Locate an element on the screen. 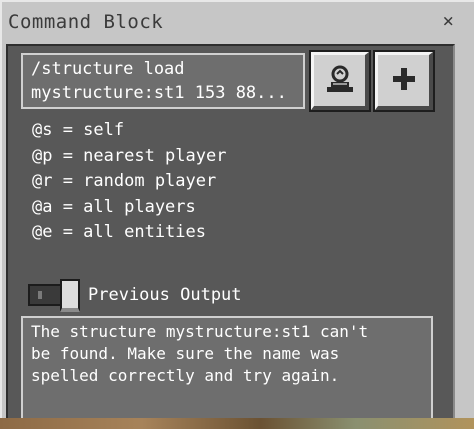  previous-output-label: Previous Output is located at coordinates (165, 295).